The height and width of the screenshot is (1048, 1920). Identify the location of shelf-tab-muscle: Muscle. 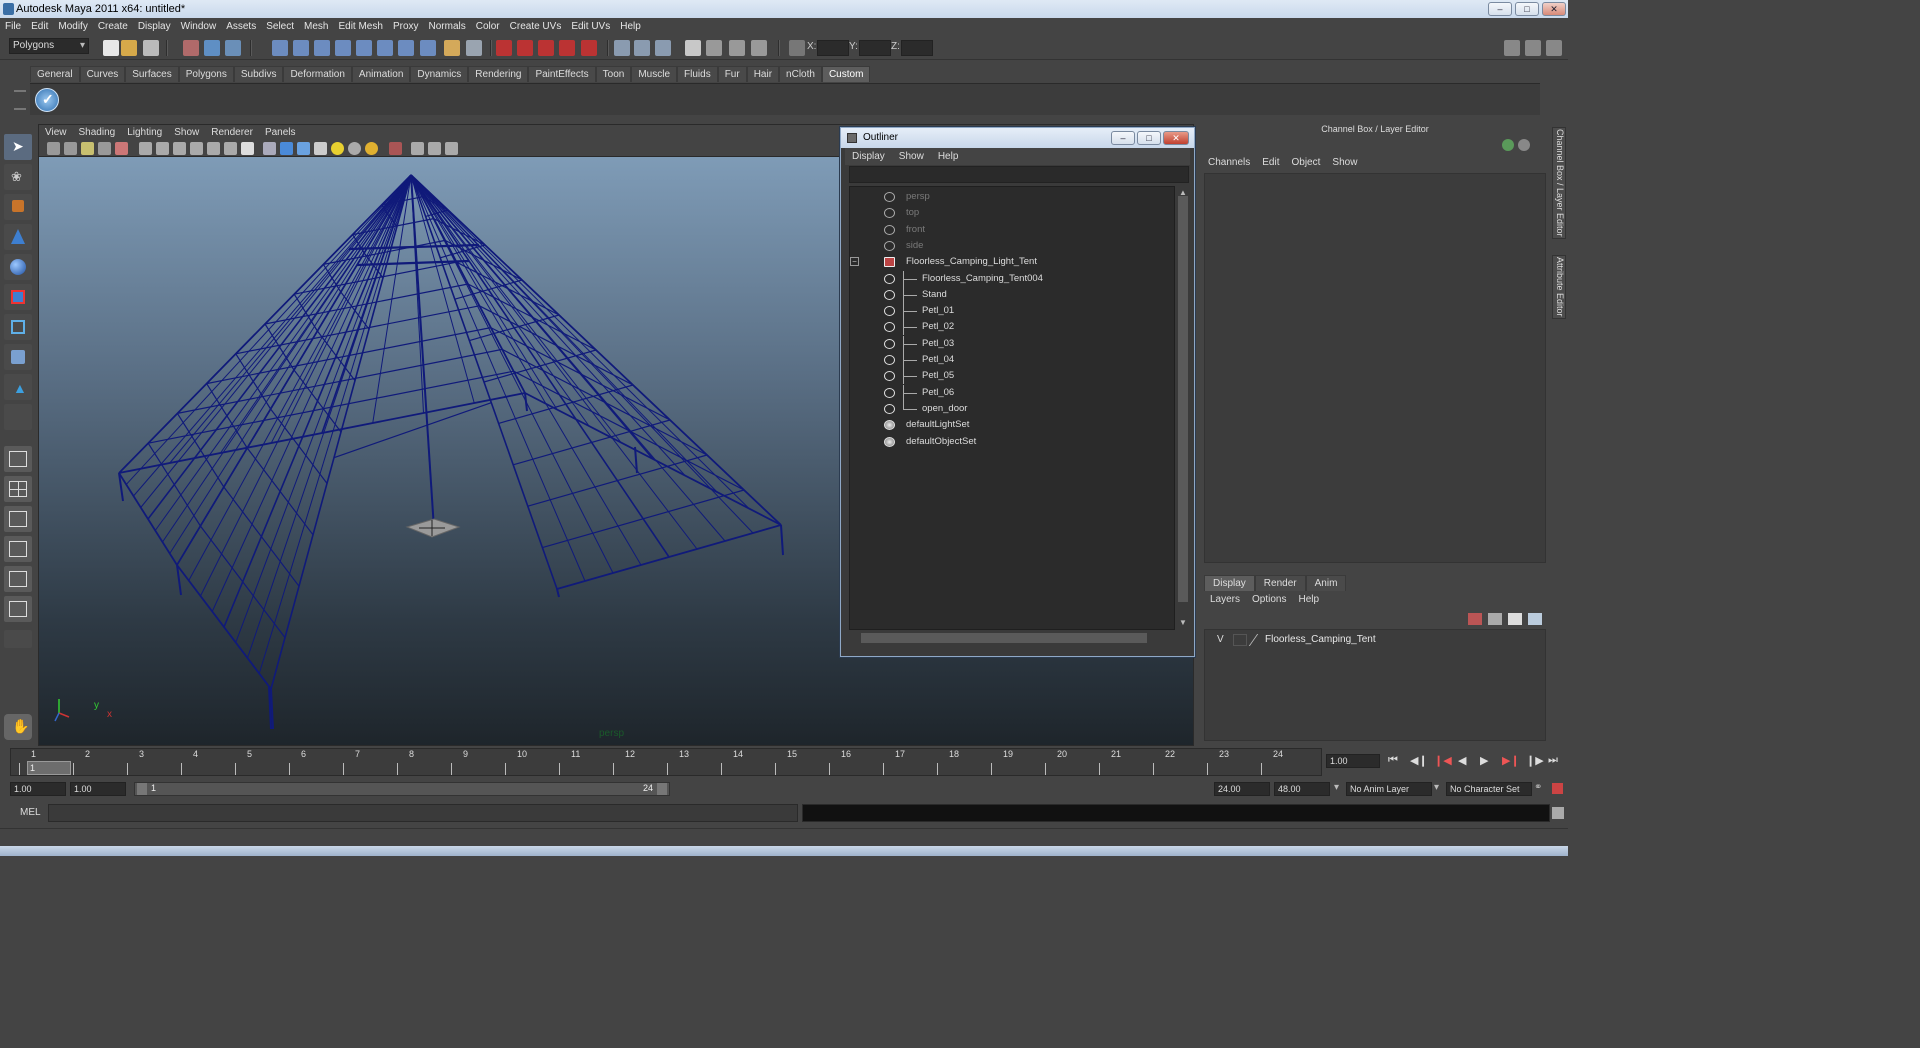
(654, 74).